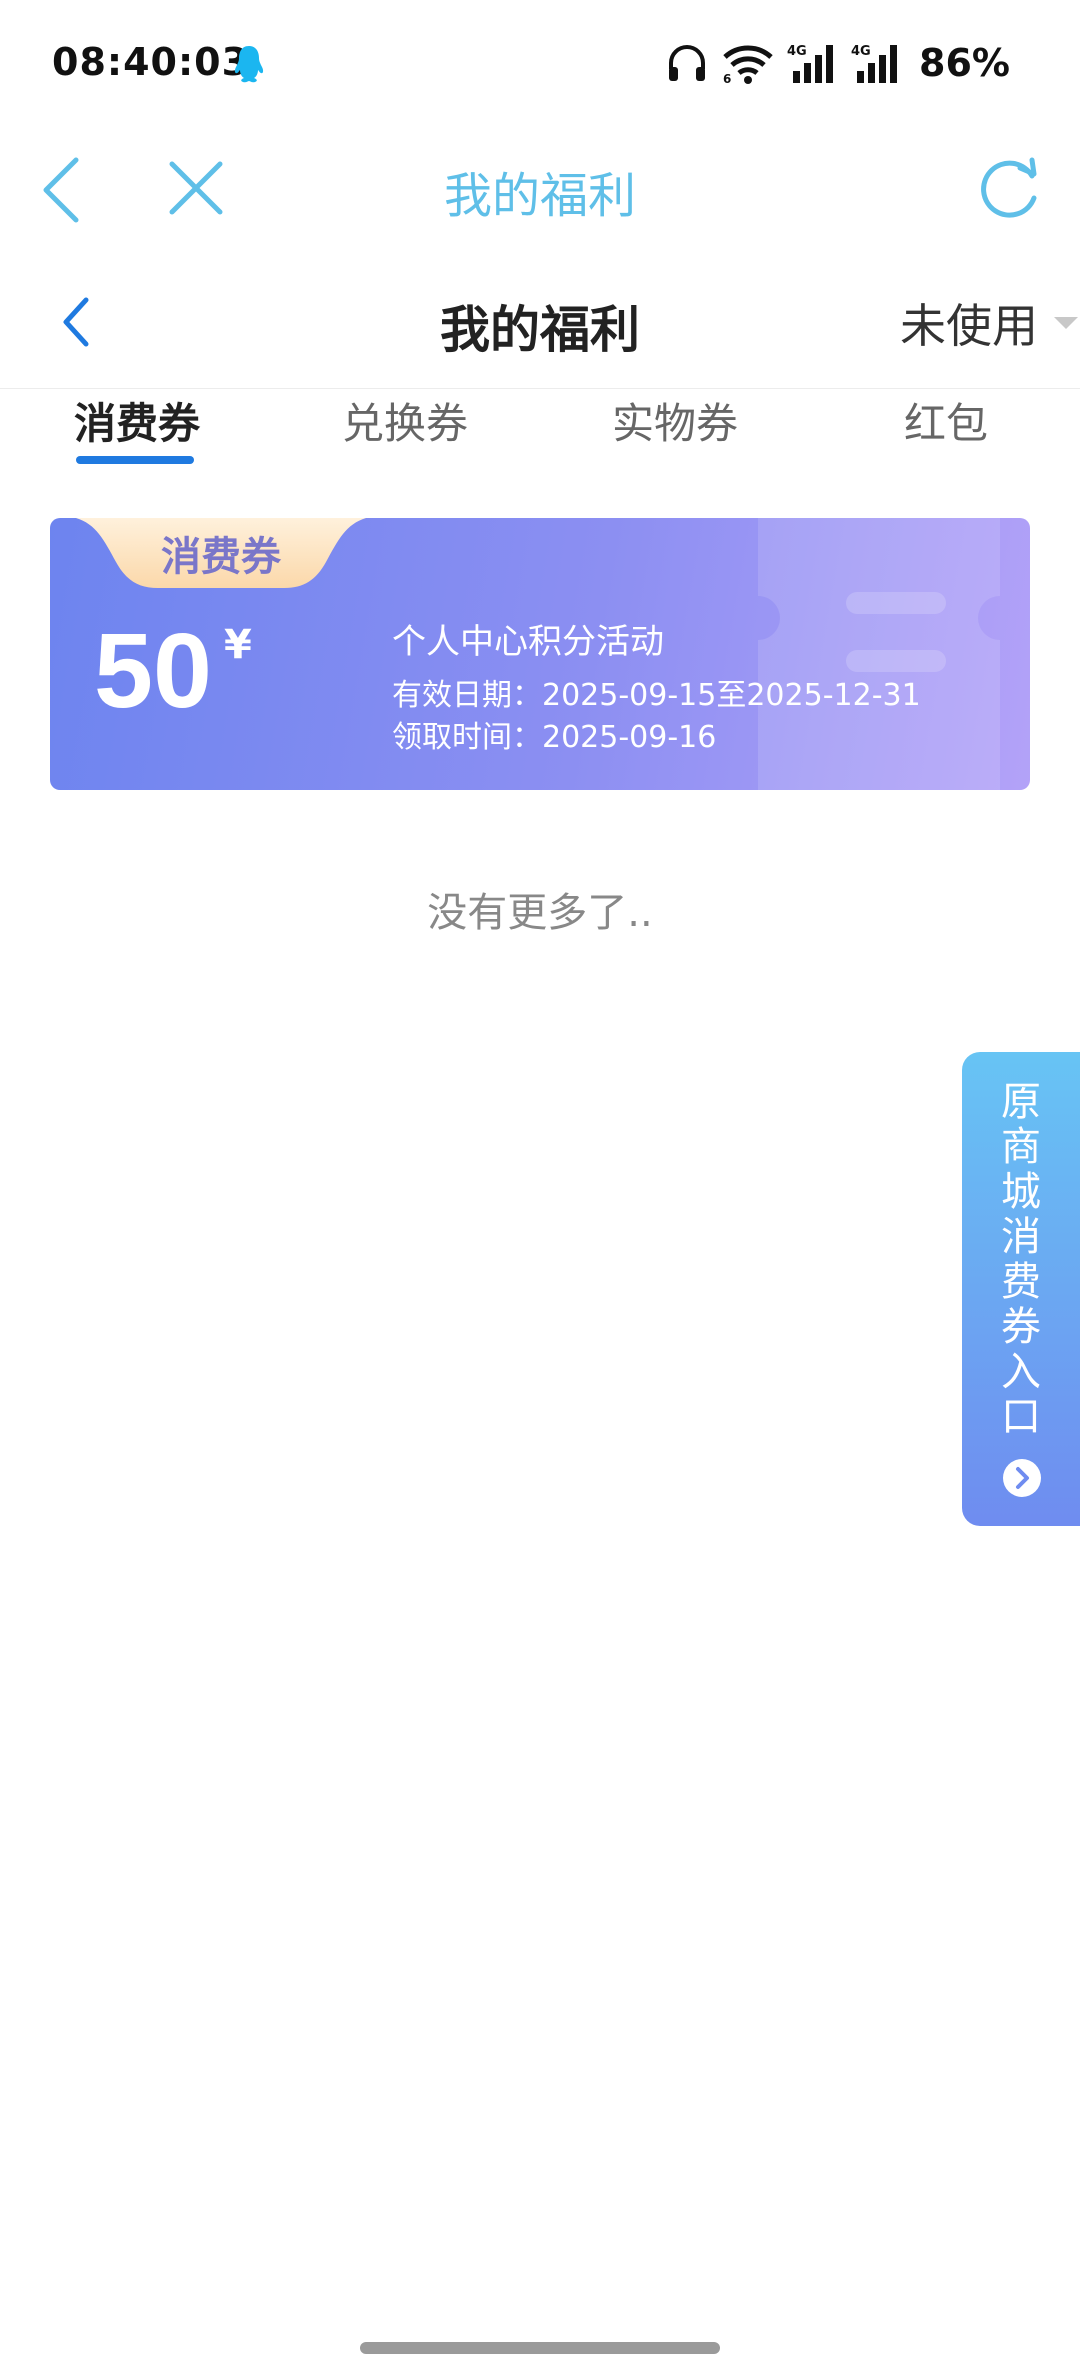  What do you see at coordinates (249, 64) in the screenshot?
I see `qq-penguin-icon` at bounding box center [249, 64].